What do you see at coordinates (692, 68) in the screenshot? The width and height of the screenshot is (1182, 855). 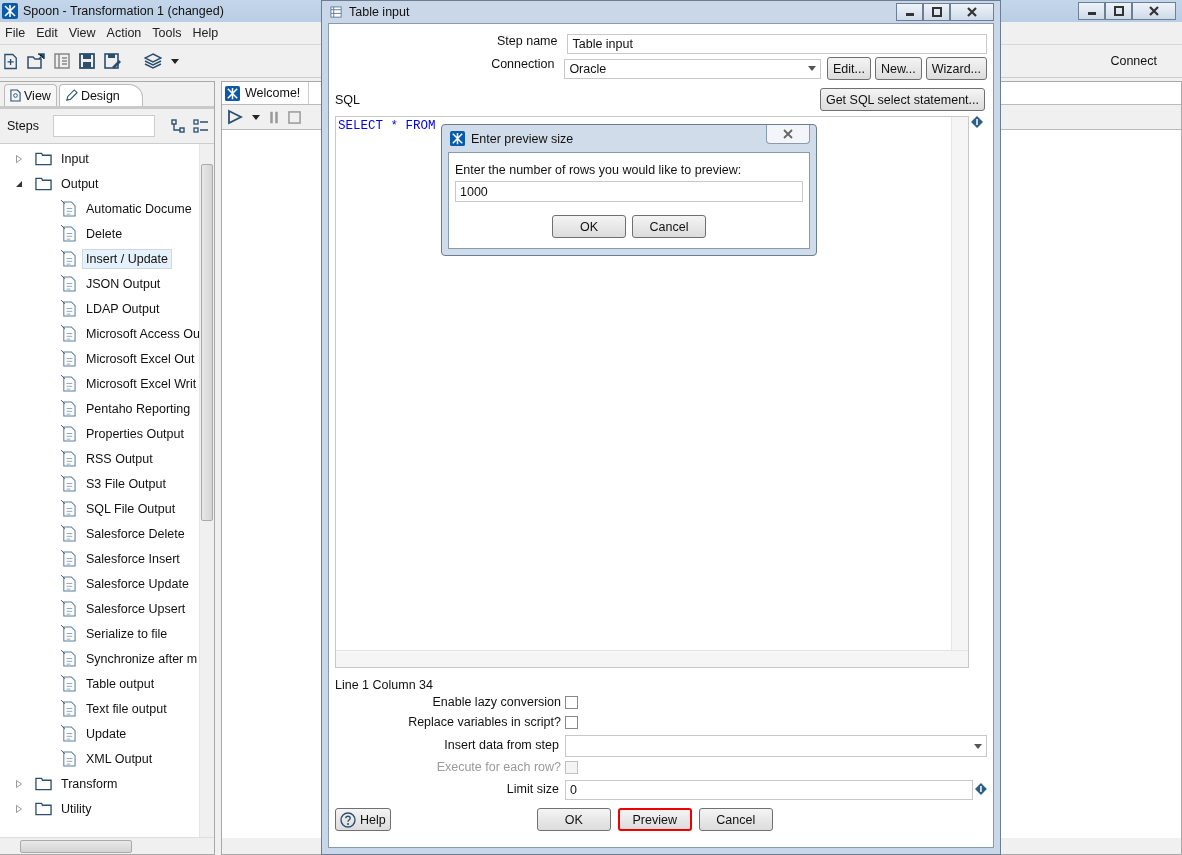 I see `connection-dropdown: Oracle` at bounding box center [692, 68].